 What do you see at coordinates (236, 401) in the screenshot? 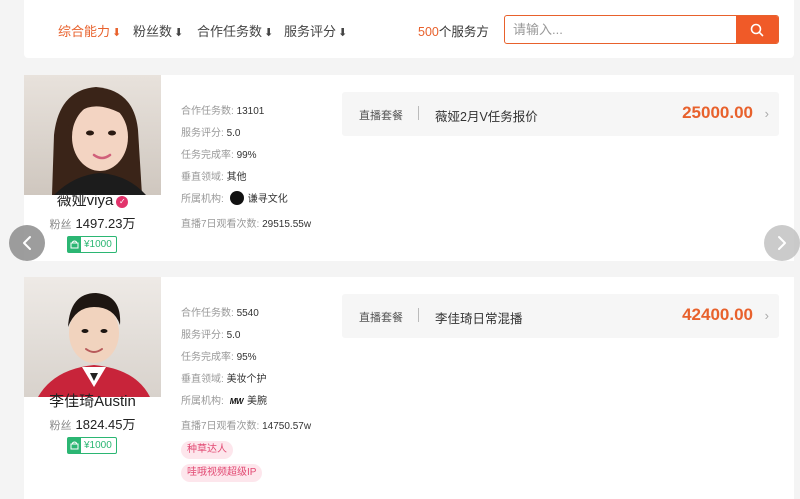
I see `agency-logo-icon: MW` at bounding box center [236, 401].